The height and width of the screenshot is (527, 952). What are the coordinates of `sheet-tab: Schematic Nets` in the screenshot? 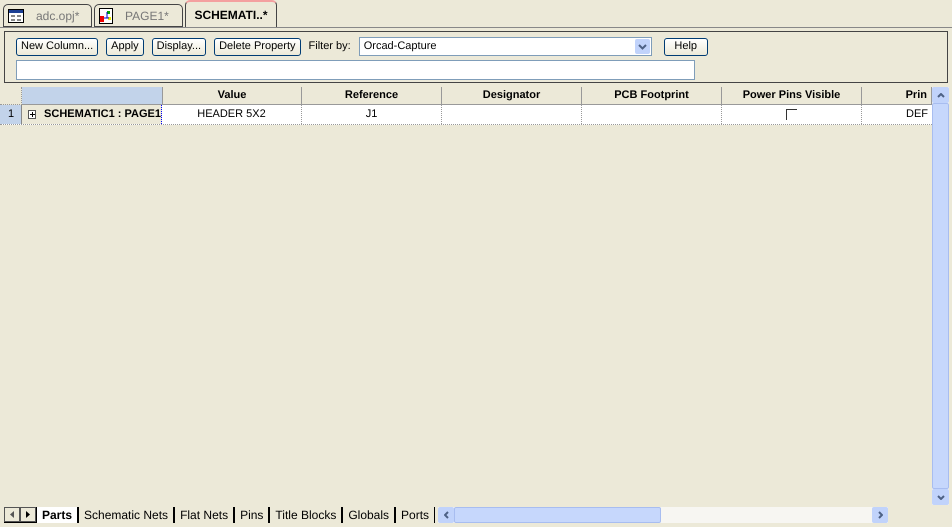 It's located at (126, 514).